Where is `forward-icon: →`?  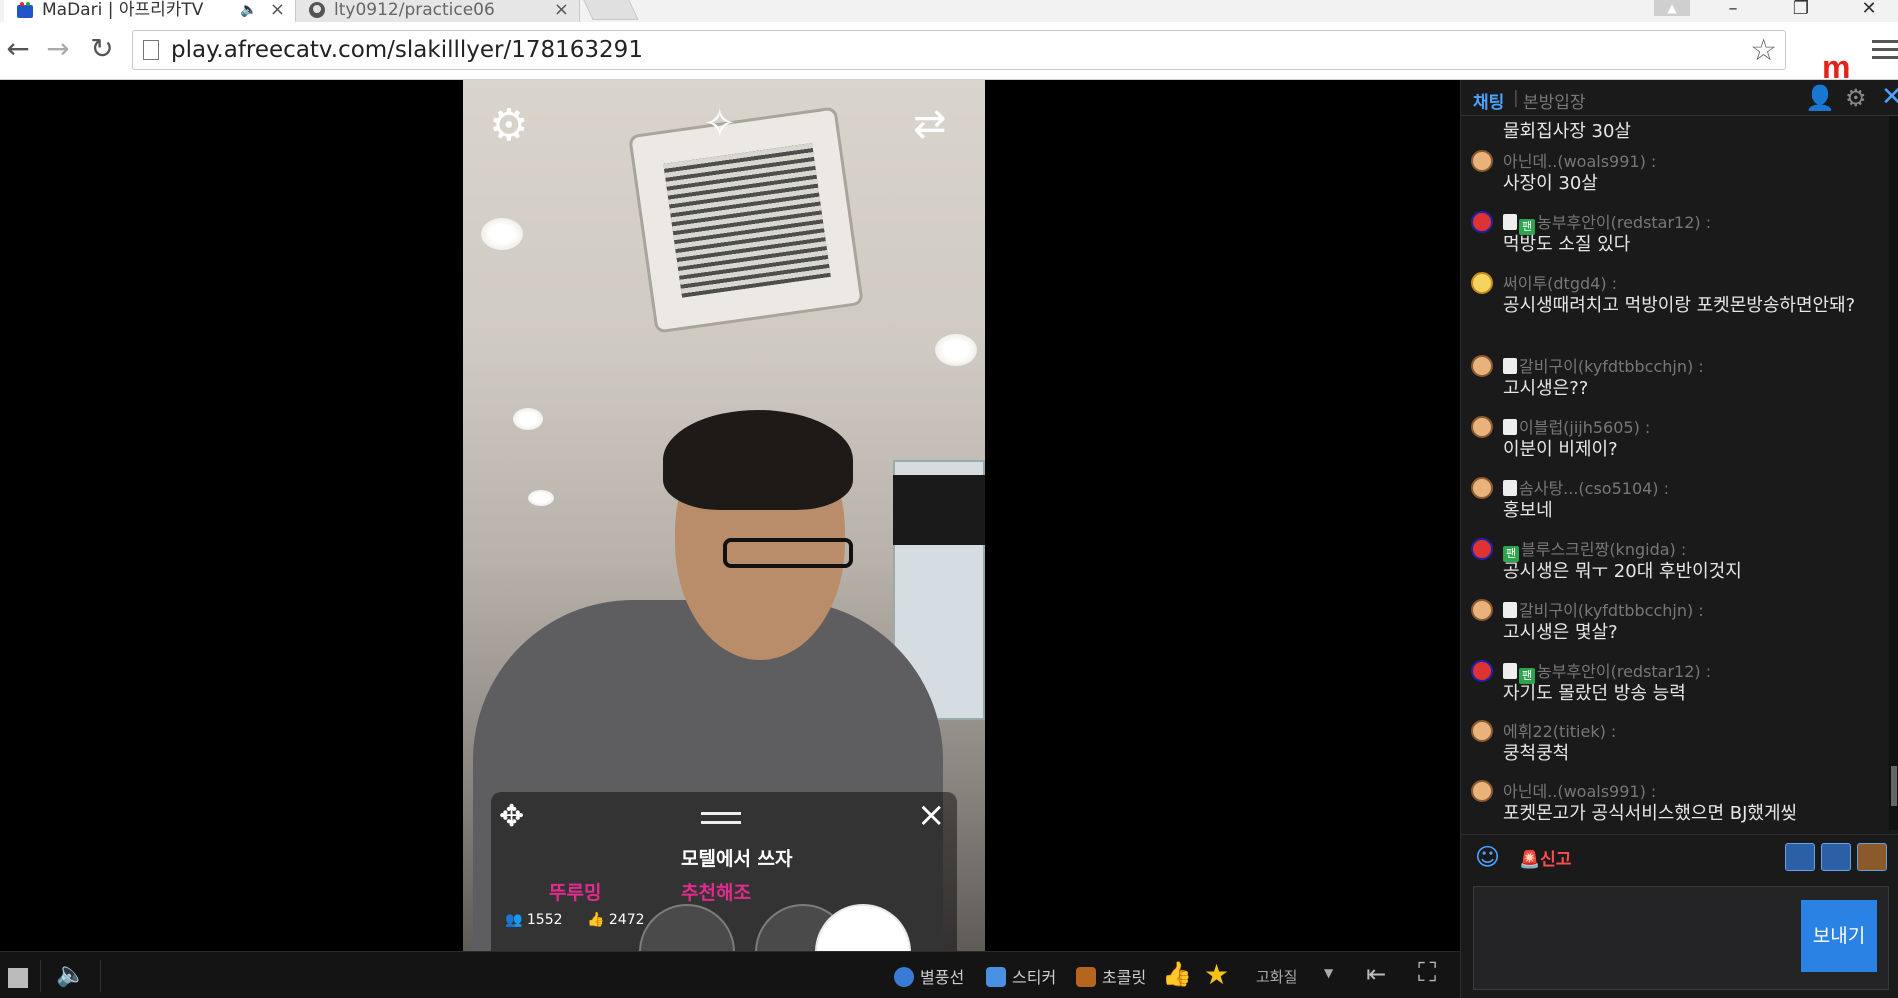 forward-icon: → is located at coordinates (58, 50).